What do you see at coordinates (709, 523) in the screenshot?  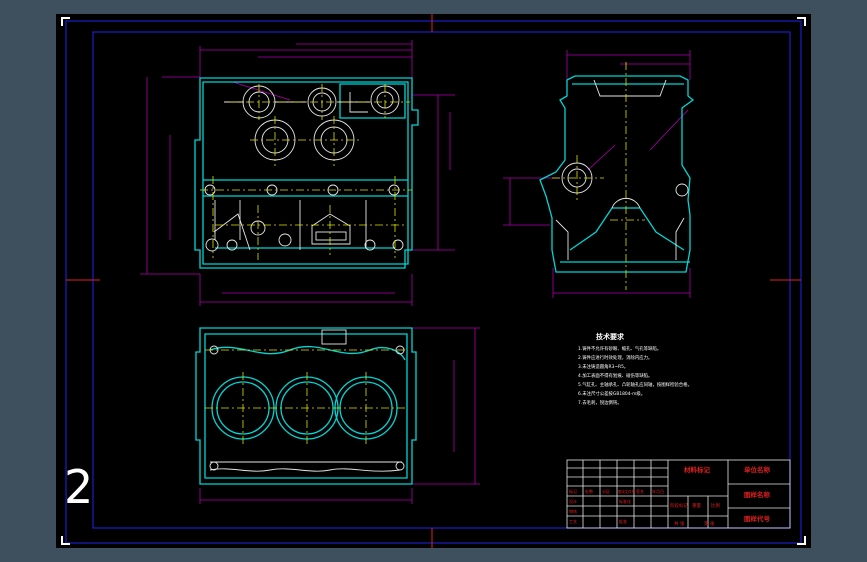 I see `sheet-no-label: 第 张` at bounding box center [709, 523].